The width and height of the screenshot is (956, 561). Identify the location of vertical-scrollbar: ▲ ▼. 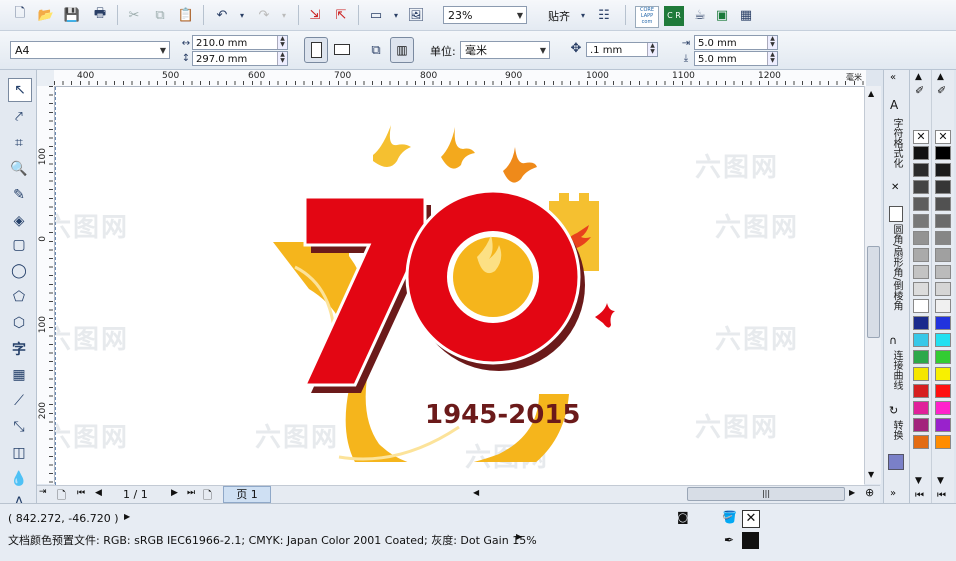
(872, 285).